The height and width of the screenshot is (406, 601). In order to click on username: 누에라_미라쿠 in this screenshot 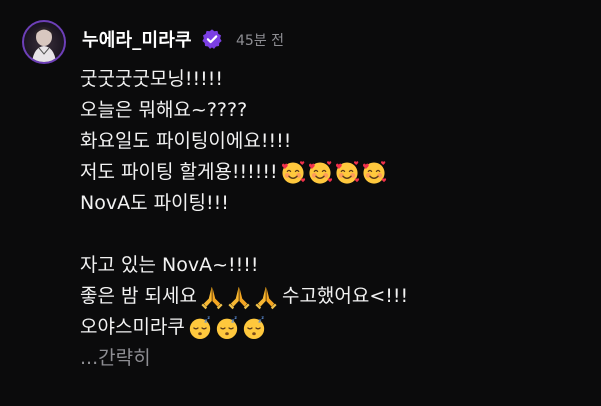, I will do `click(137, 39)`.